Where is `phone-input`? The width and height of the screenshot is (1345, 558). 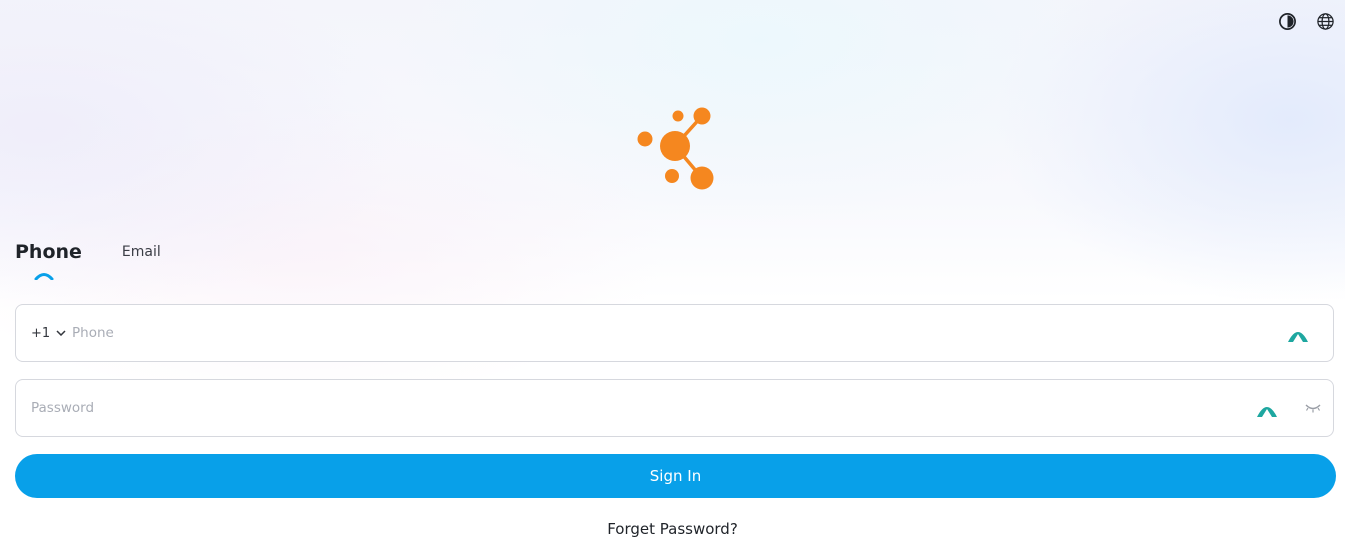 phone-input is located at coordinates (672, 333).